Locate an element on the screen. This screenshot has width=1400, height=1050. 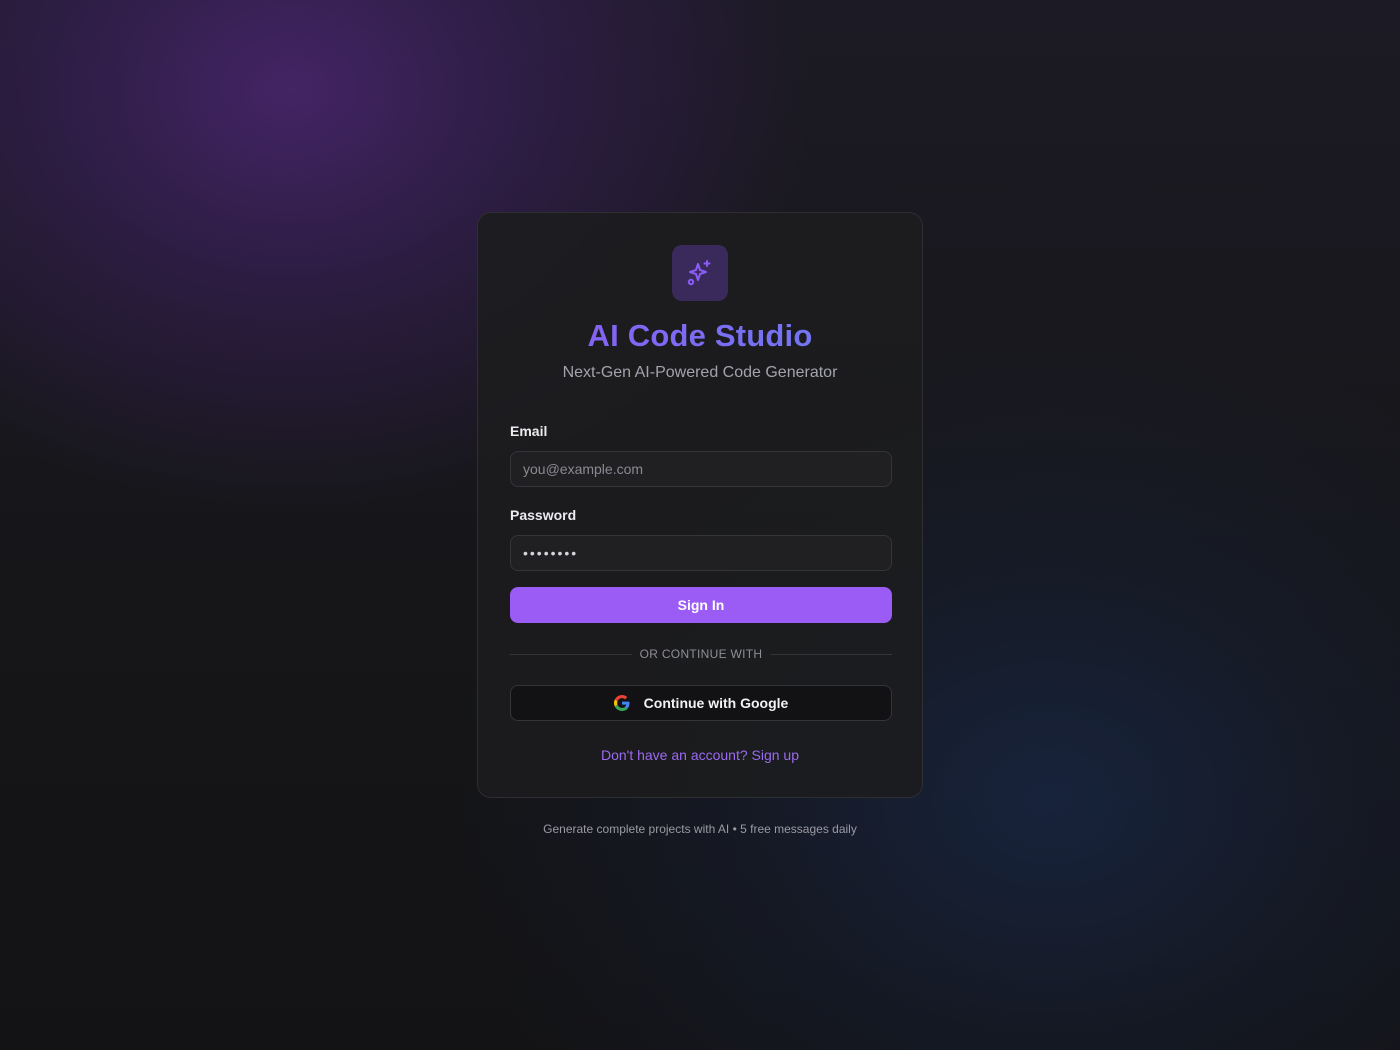
google-sign-in-button: Continue with Google is located at coordinates (701, 703).